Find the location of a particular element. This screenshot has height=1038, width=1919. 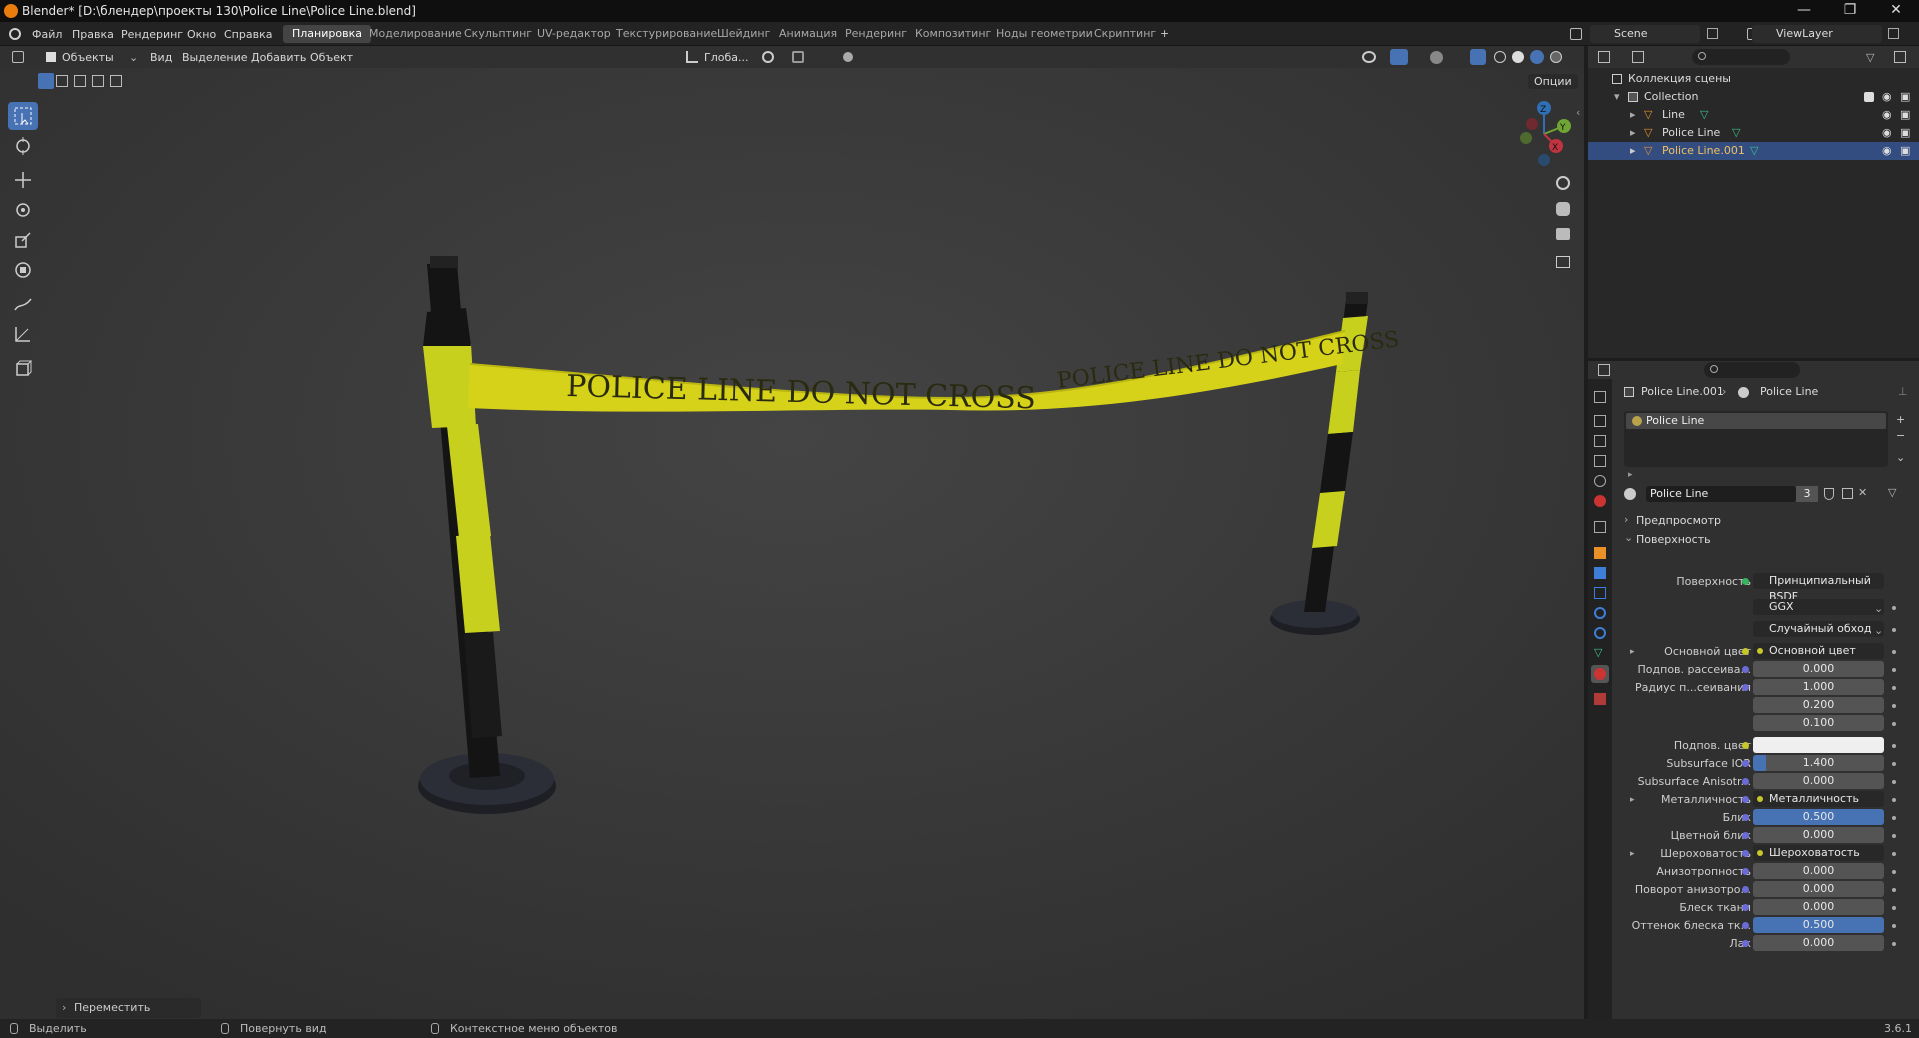

camera-view-icon is located at coordinates (1563, 234).